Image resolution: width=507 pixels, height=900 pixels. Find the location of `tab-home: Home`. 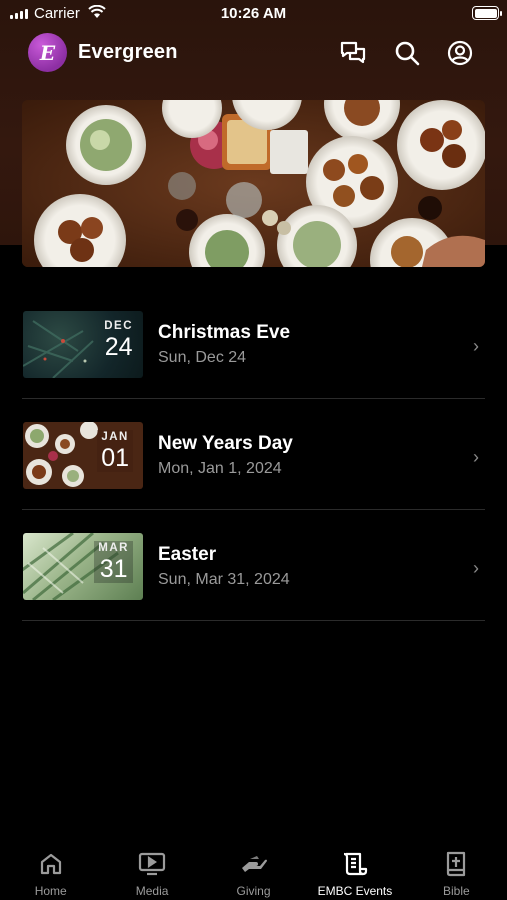

tab-home: Home is located at coordinates (50, 870).